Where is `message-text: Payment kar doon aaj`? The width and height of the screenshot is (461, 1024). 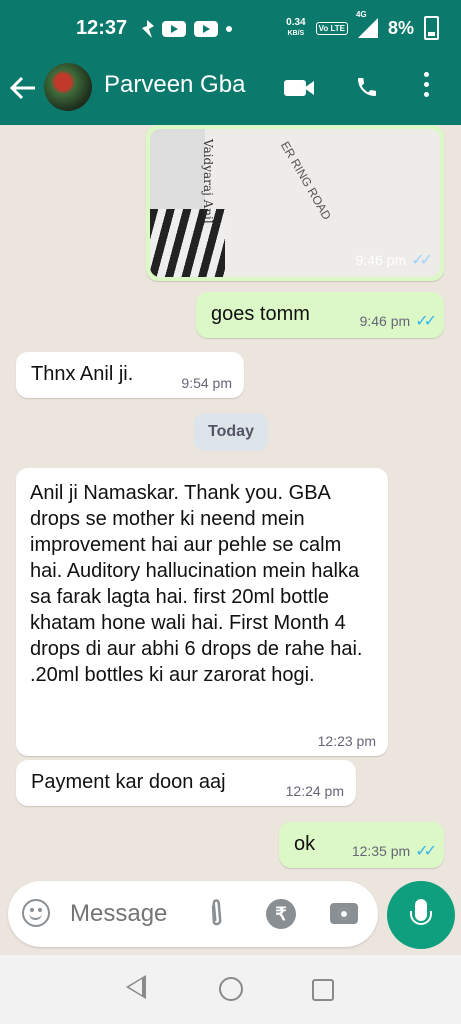 message-text: Payment kar doon aaj is located at coordinates (128, 782).